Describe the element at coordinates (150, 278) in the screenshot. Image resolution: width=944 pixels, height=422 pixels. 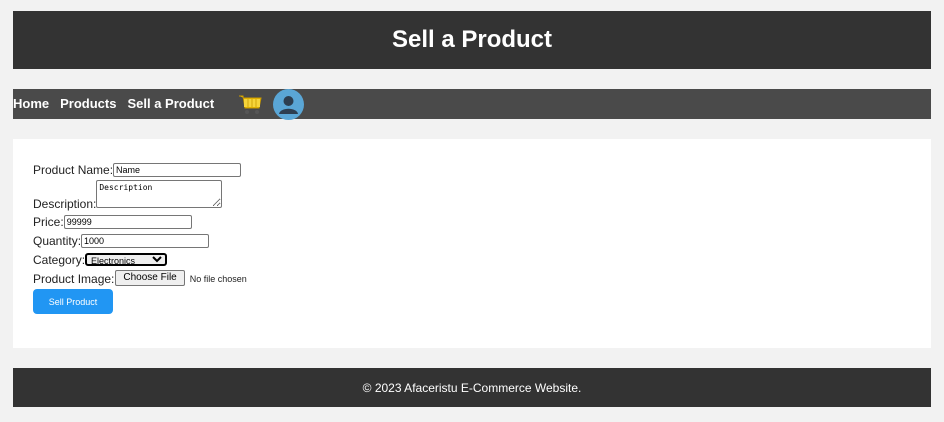
I see `choose-file-button: Choose File` at that location.